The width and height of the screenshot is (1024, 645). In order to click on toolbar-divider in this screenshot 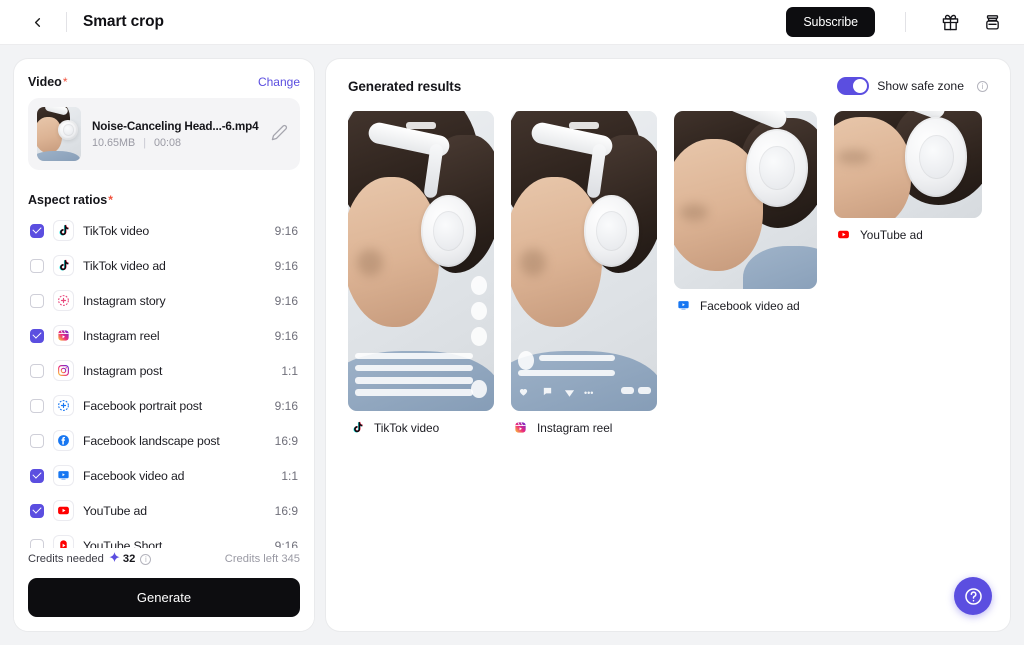, I will do `click(66, 22)`.